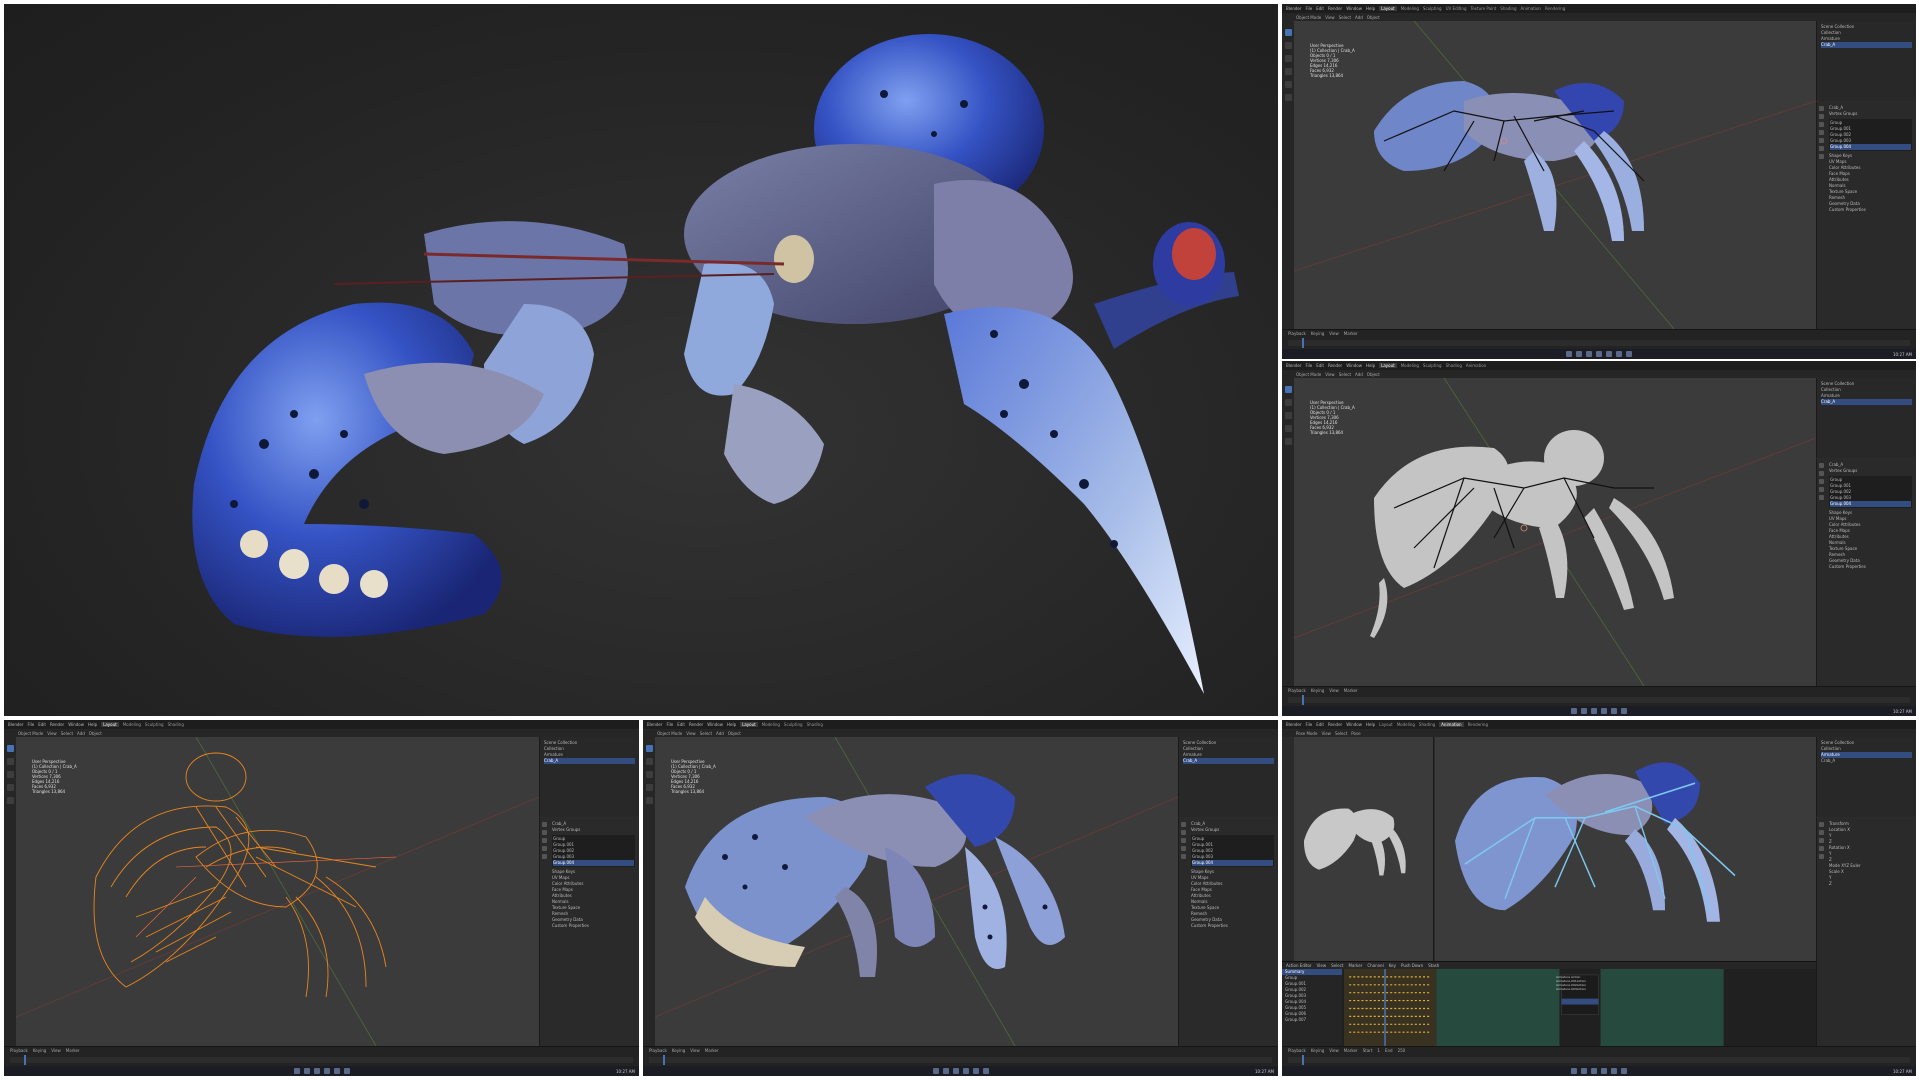 Image resolution: width=1920 pixels, height=1080 pixels. I want to click on move-tool-icon, so click(649, 774).